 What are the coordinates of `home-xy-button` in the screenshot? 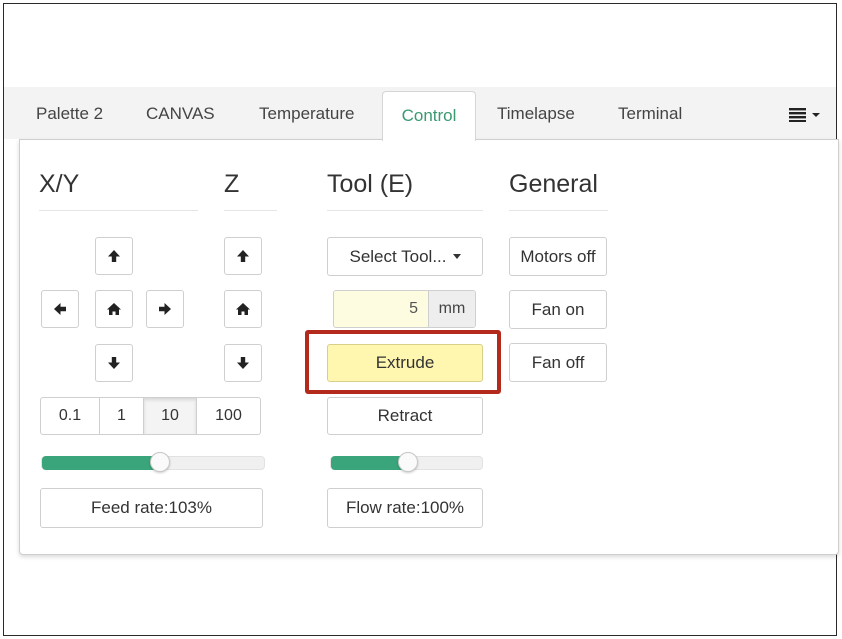 It's located at (114, 309).